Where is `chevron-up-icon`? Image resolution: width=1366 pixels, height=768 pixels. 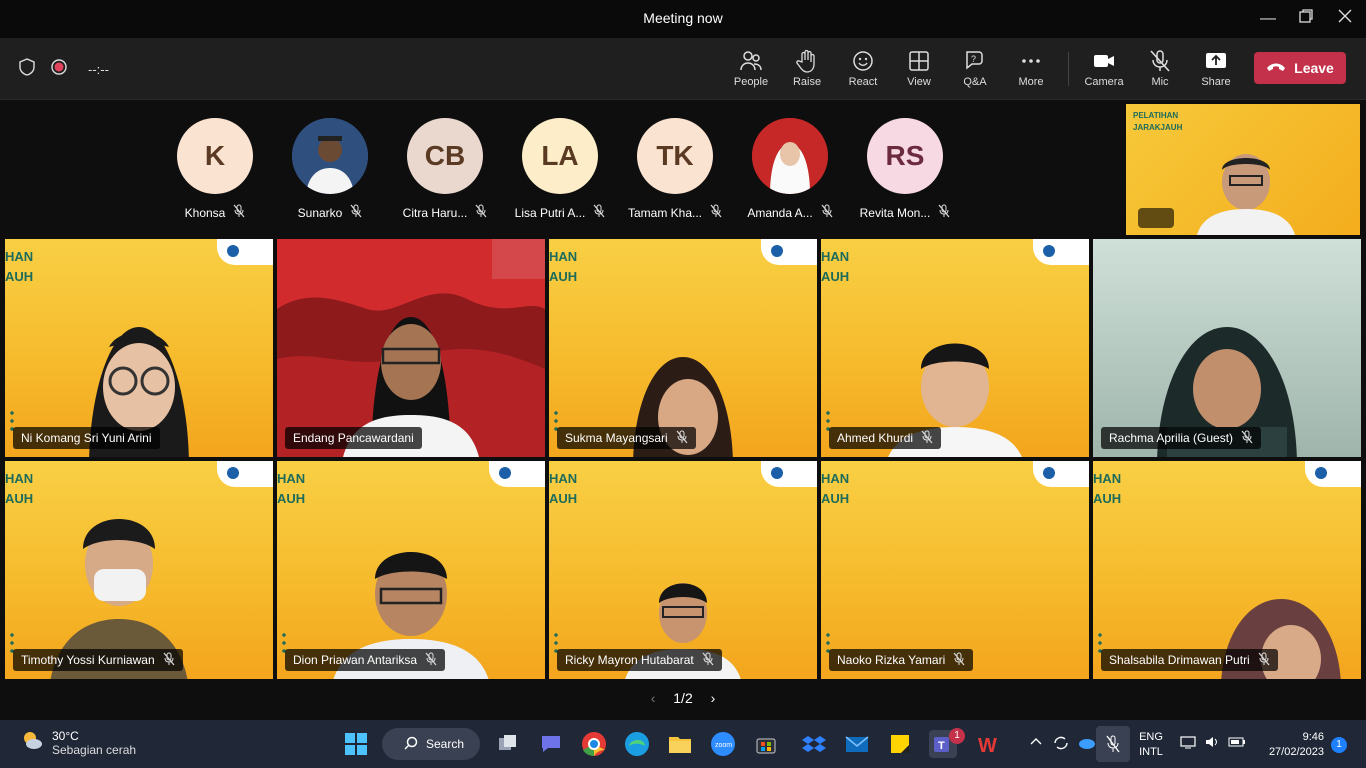 chevron-up-icon is located at coordinates (1036, 743).